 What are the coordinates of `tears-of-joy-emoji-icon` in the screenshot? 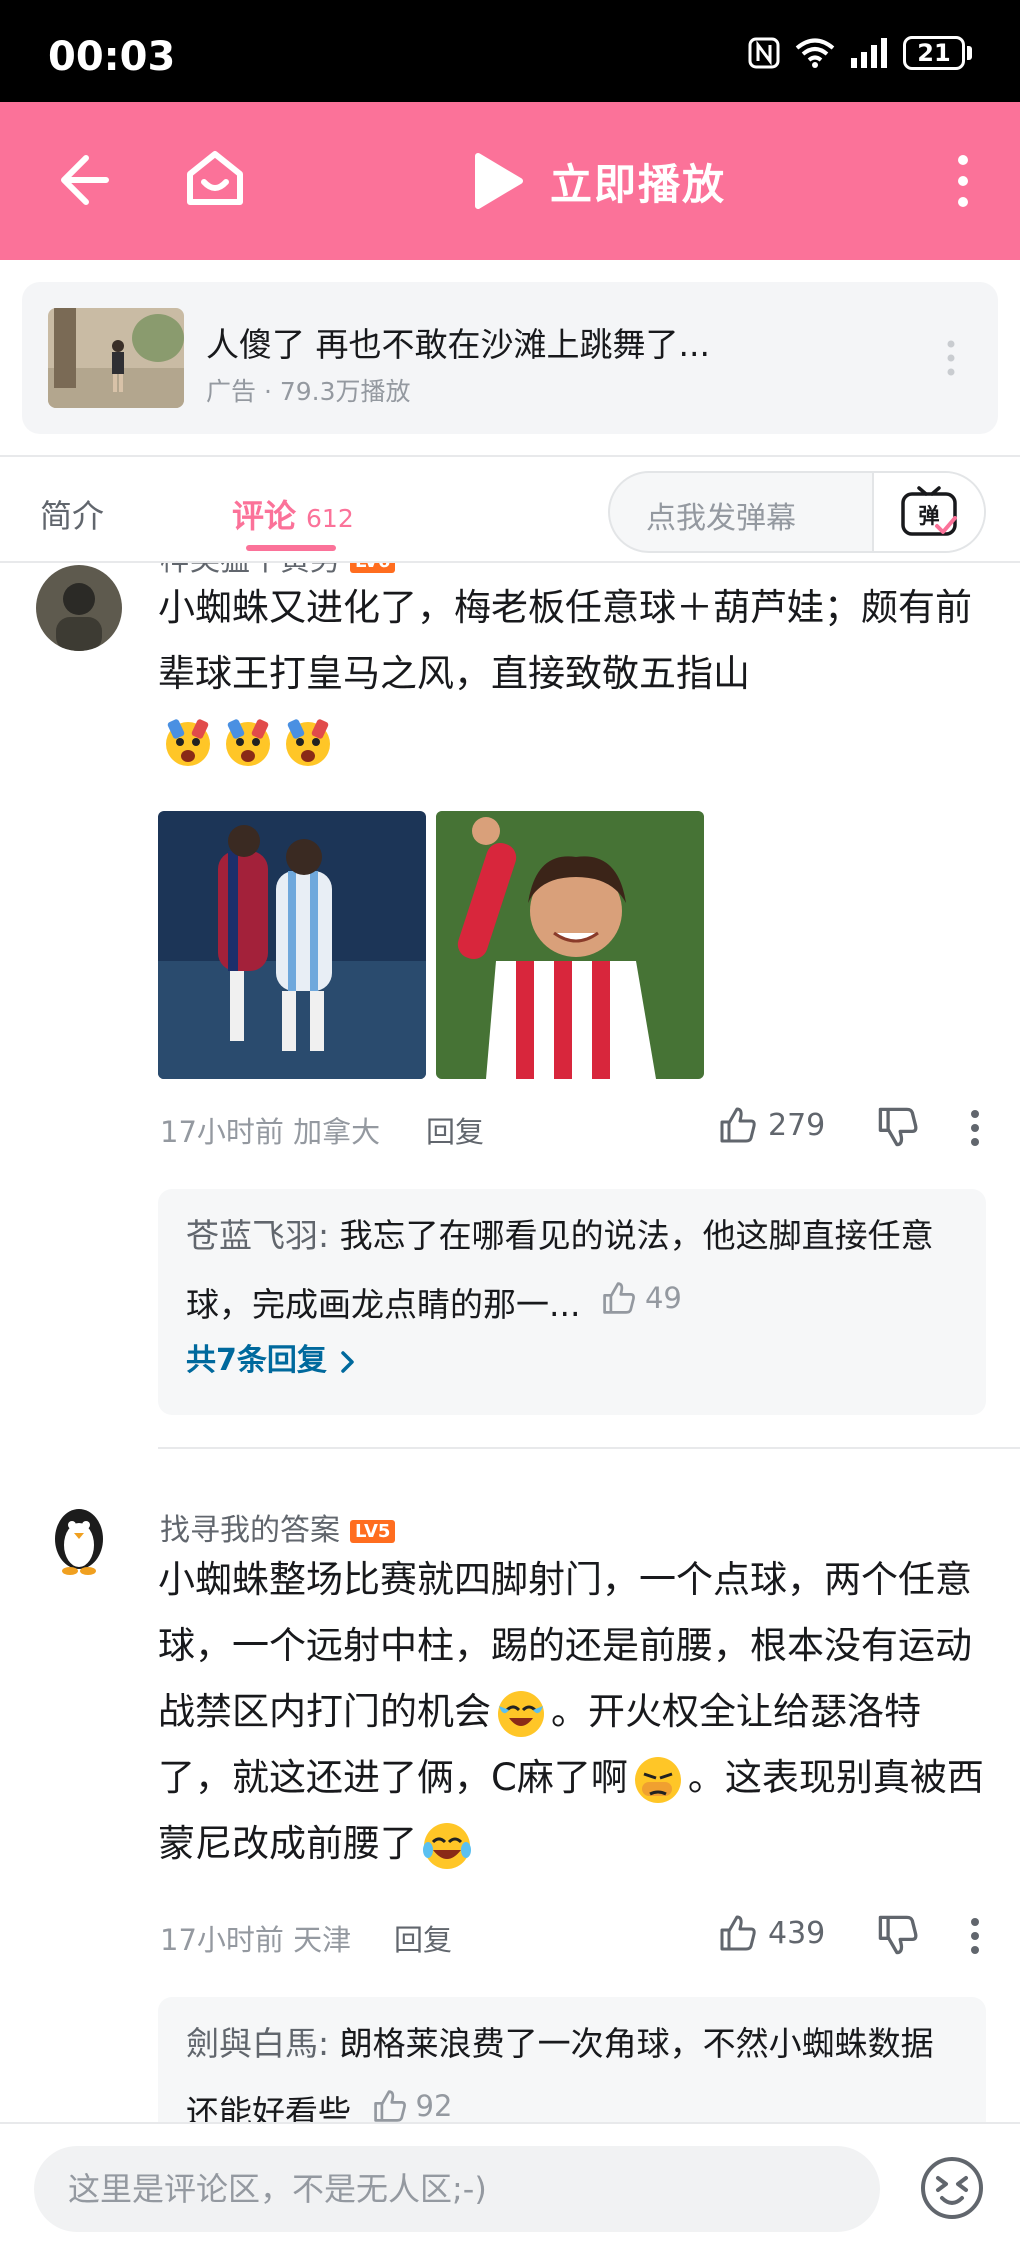 It's located at (447, 1845).